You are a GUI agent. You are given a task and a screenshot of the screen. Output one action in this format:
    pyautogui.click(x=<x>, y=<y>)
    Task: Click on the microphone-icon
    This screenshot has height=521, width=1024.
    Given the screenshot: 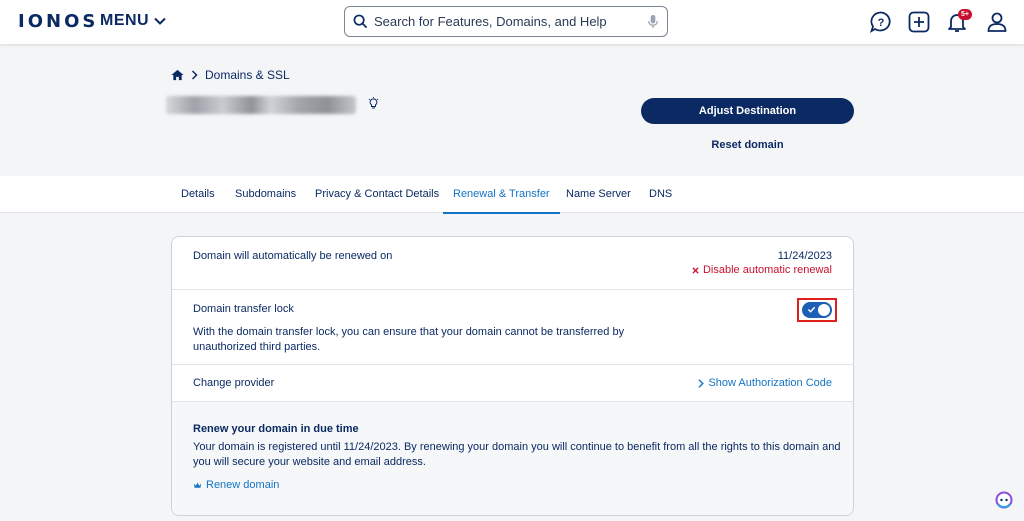 What is the action you would take?
    pyautogui.click(x=653, y=21)
    